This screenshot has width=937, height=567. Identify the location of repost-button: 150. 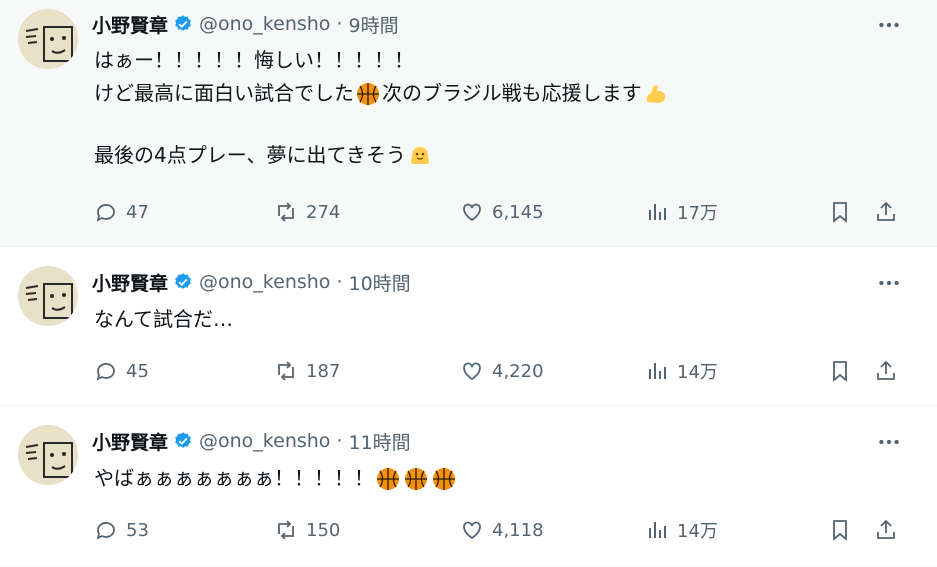
(307, 530).